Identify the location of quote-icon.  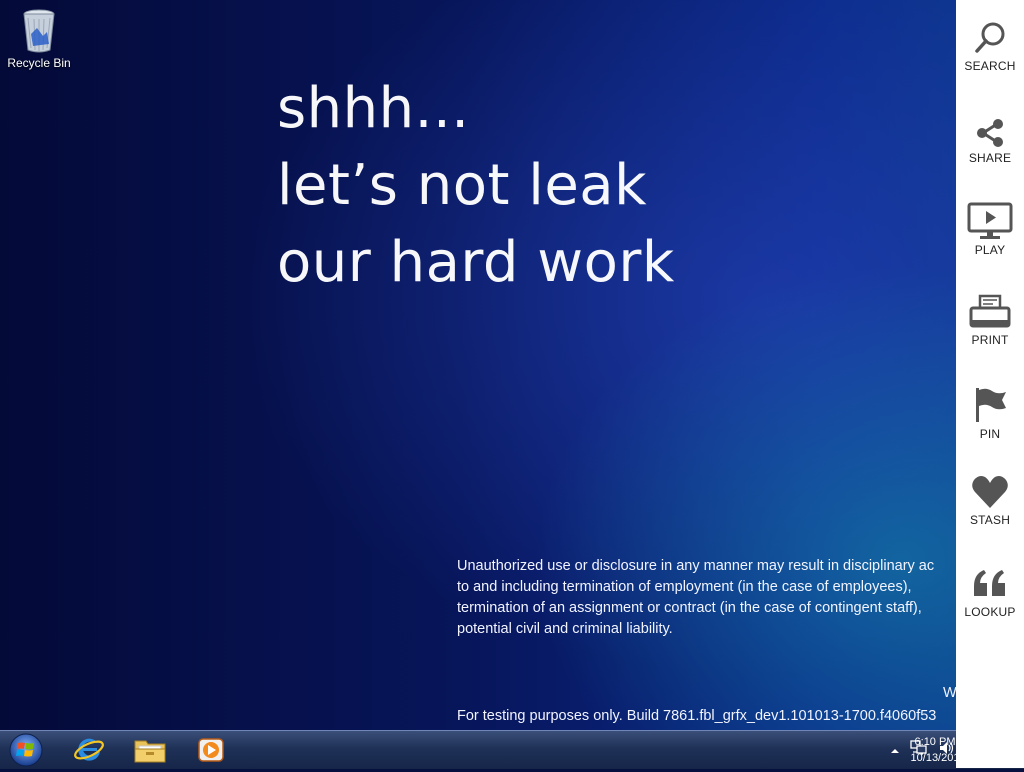
(989, 583).